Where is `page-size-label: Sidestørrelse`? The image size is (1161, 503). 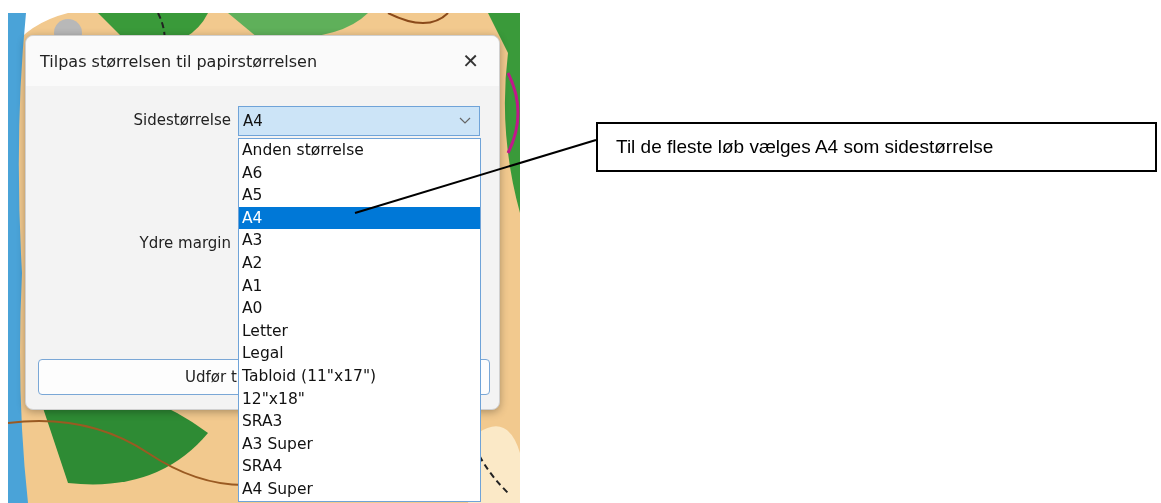 page-size-label: Sidestørrelse is located at coordinates (182, 120).